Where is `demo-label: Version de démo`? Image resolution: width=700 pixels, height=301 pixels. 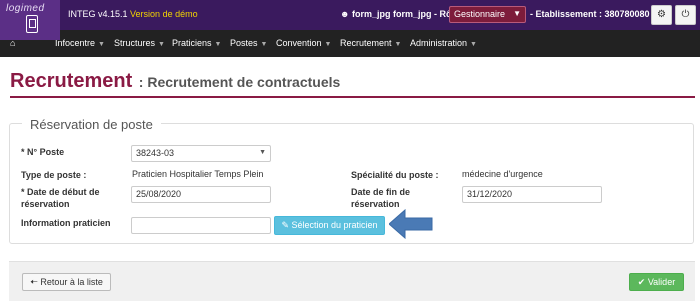
demo-label: Version de démo is located at coordinates (164, 14).